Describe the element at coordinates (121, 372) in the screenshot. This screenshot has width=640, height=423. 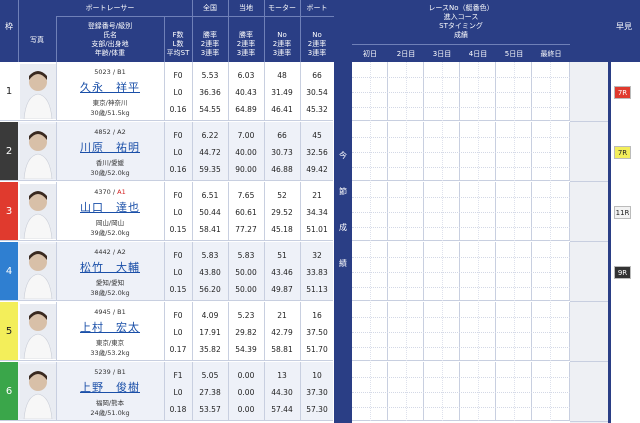
I see `racer-grade: B1` at that location.